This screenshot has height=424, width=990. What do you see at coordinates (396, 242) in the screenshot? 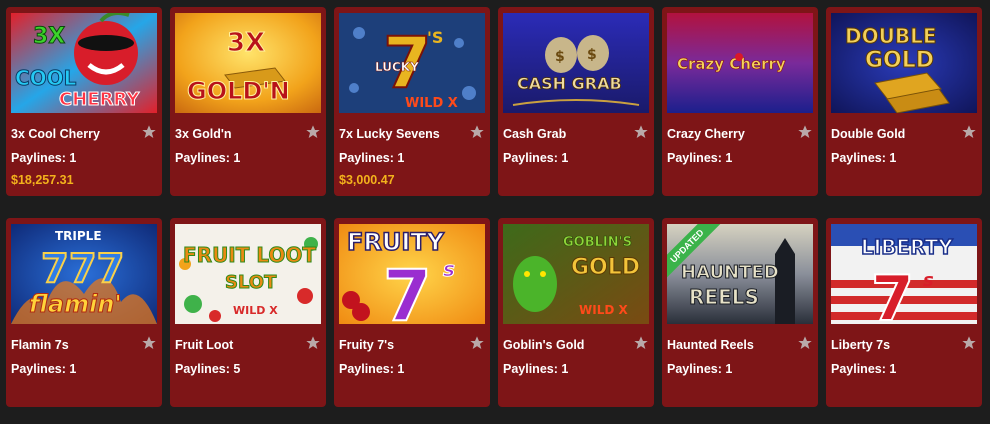
I see `svg-text: FRUITY` at bounding box center [396, 242].